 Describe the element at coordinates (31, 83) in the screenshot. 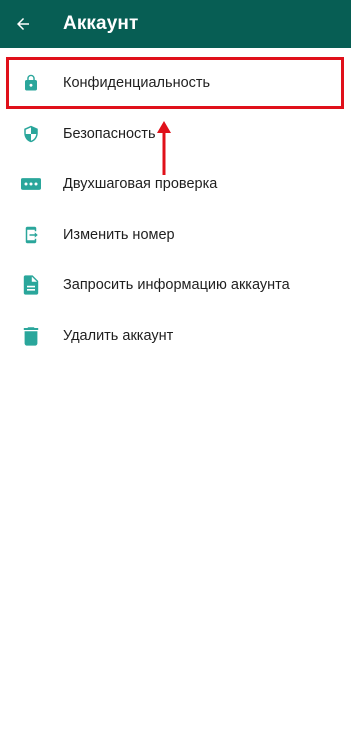

I see `lock-icon` at that location.